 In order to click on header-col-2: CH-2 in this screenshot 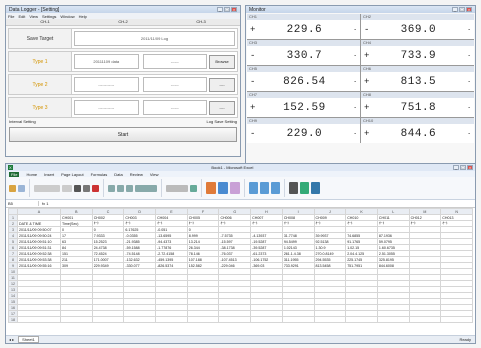, I will do `click(123, 21)`.